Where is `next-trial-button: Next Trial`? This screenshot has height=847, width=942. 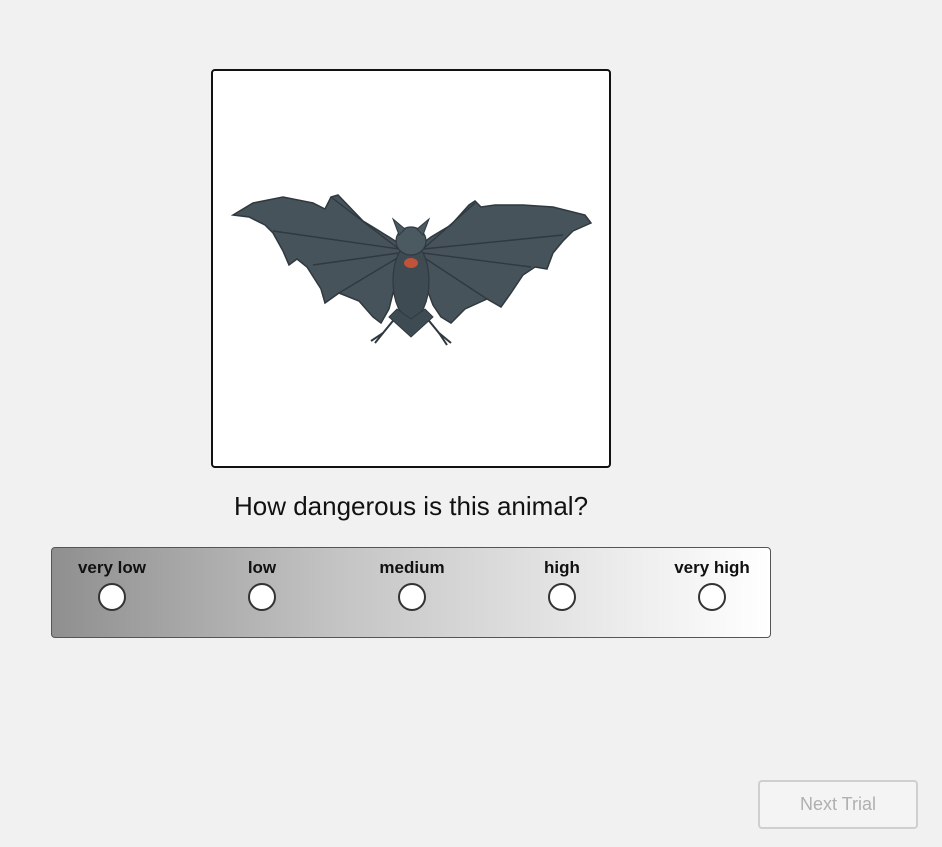 next-trial-button: Next Trial is located at coordinates (838, 804).